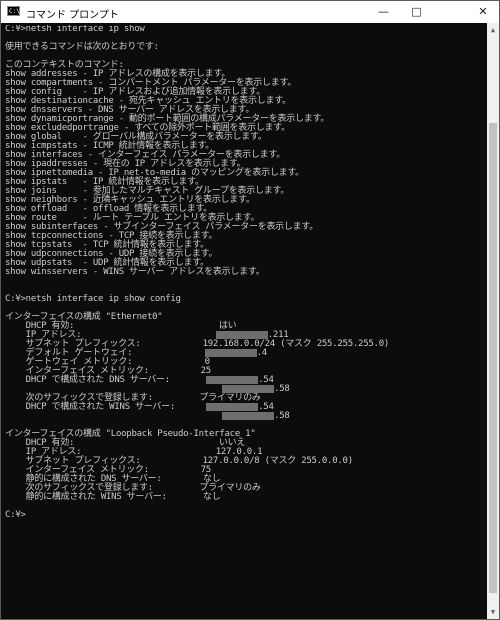  Describe the element at coordinates (493, 612) in the screenshot. I see `scroll-down-icon: ▼` at that location.